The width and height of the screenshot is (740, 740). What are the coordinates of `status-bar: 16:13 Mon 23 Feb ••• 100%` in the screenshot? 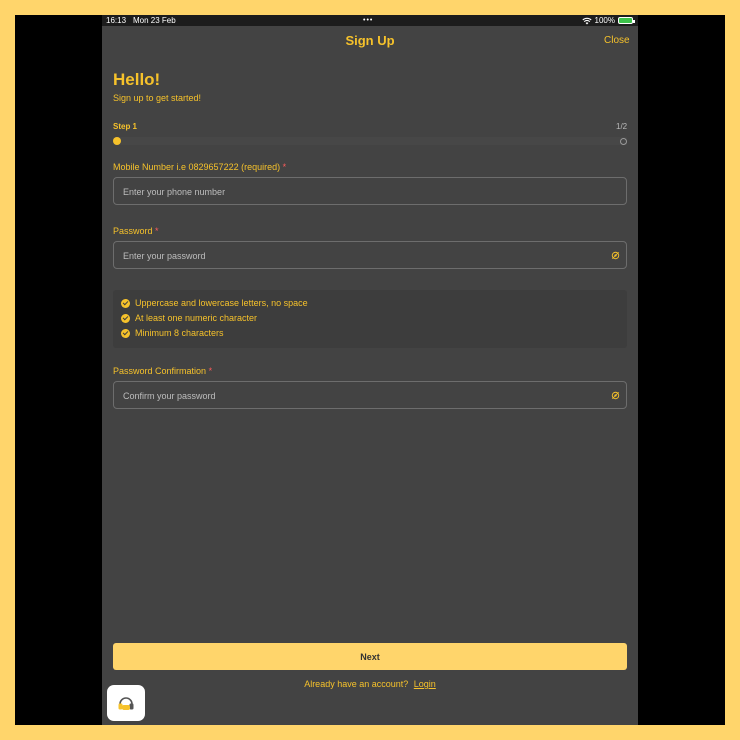 It's located at (370, 20).